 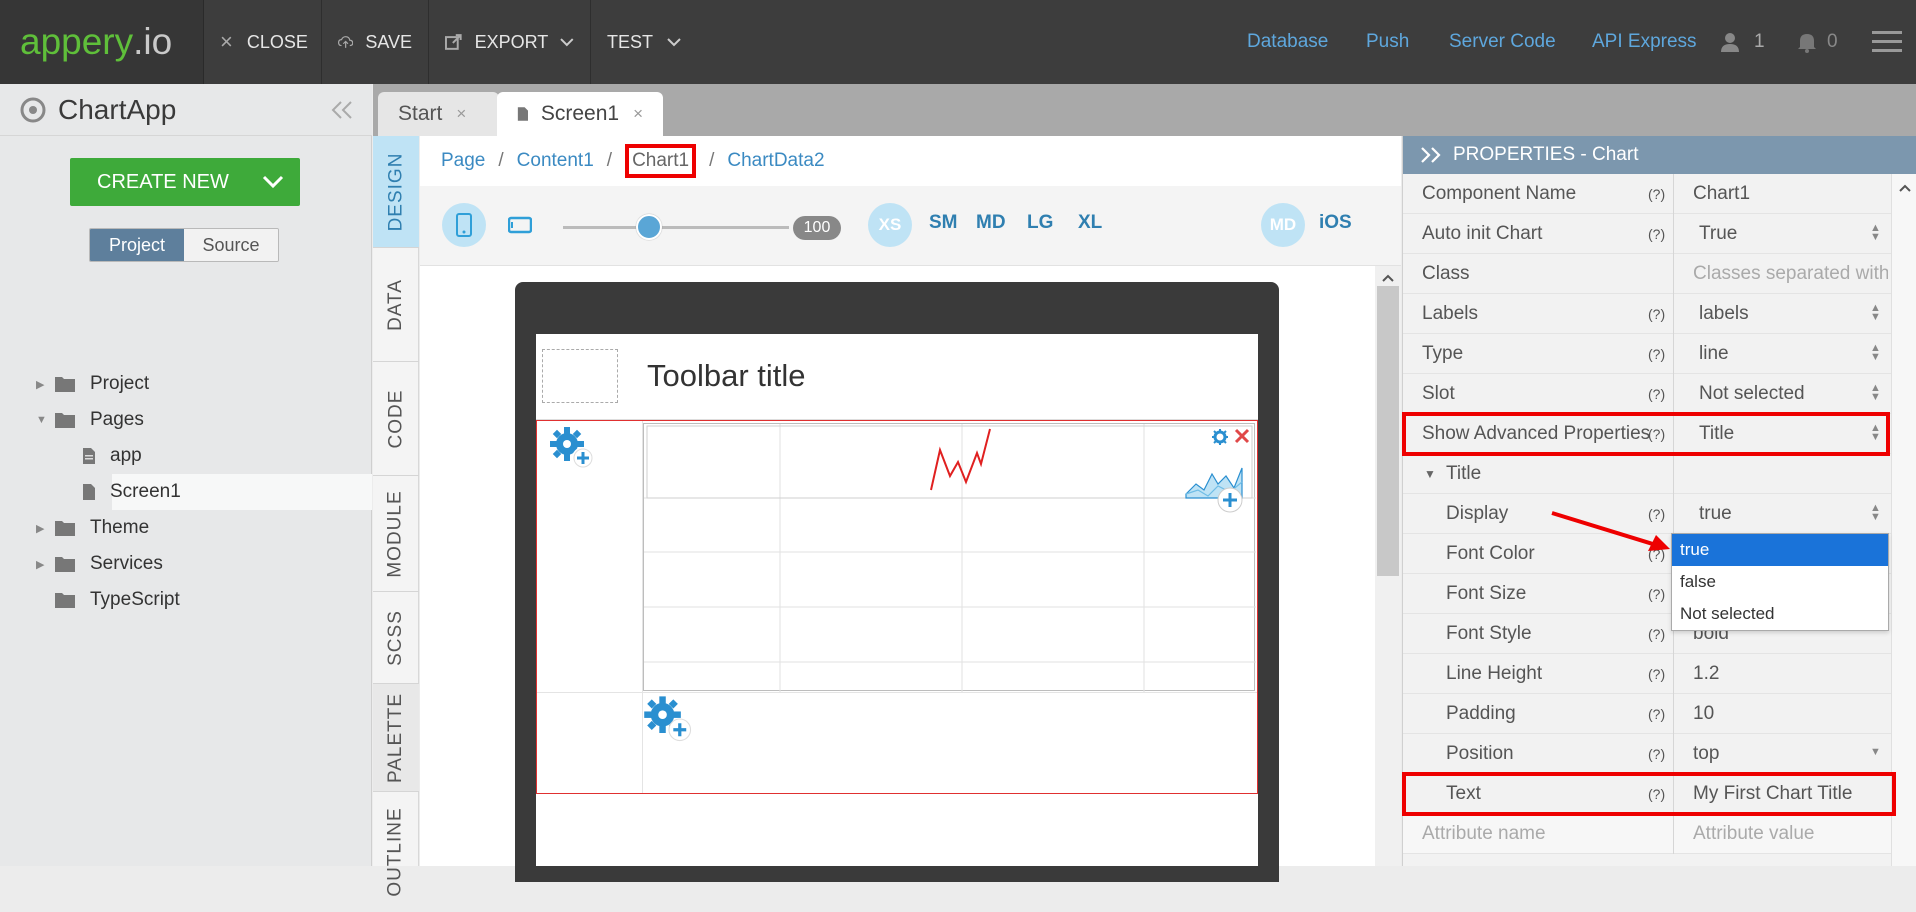 I want to click on line-height-input: 1.2, so click(x=1706, y=674).